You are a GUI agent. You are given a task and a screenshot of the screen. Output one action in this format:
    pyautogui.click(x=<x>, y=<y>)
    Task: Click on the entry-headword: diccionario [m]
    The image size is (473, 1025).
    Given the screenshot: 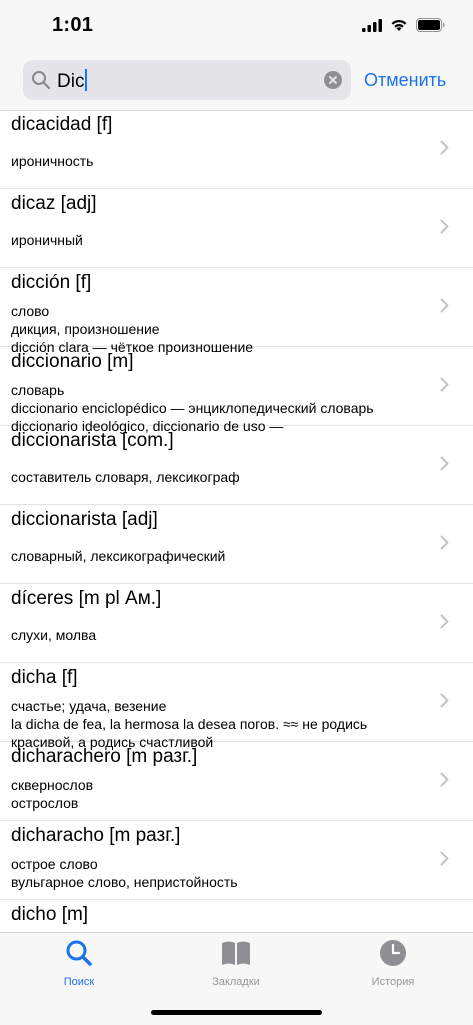 What is the action you would take?
    pyautogui.click(x=72, y=361)
    